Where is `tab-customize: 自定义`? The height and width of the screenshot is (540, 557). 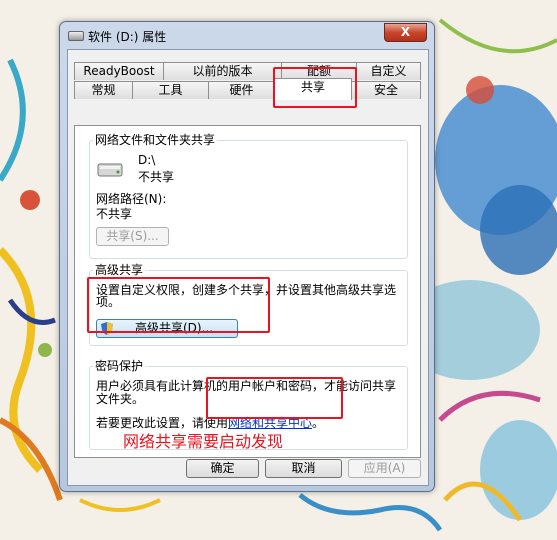 tab-customize: 自定义 is located at coordinates (388, 71).